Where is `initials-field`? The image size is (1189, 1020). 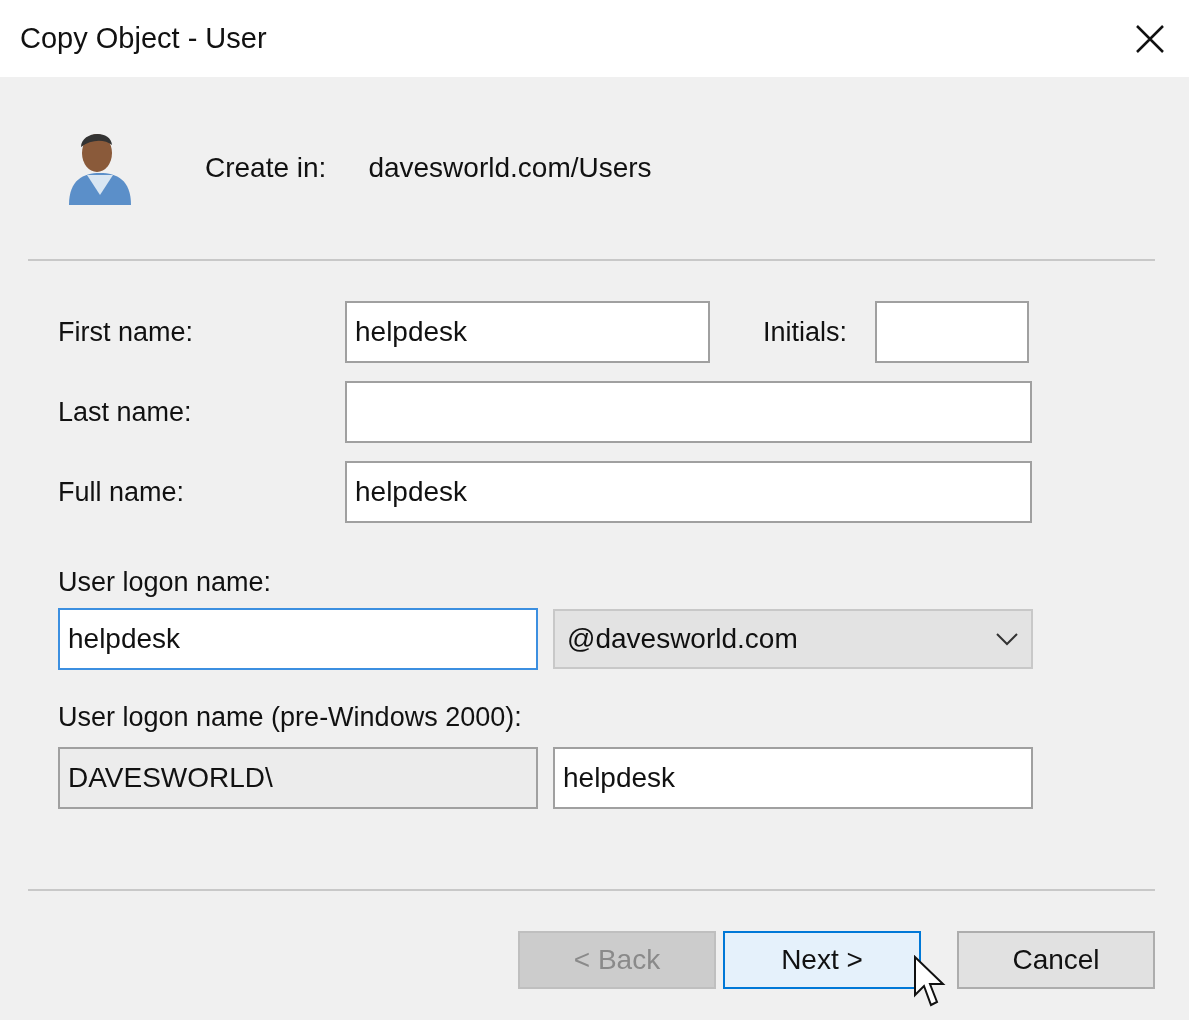
initials-field is located at coordinates (952, 332).